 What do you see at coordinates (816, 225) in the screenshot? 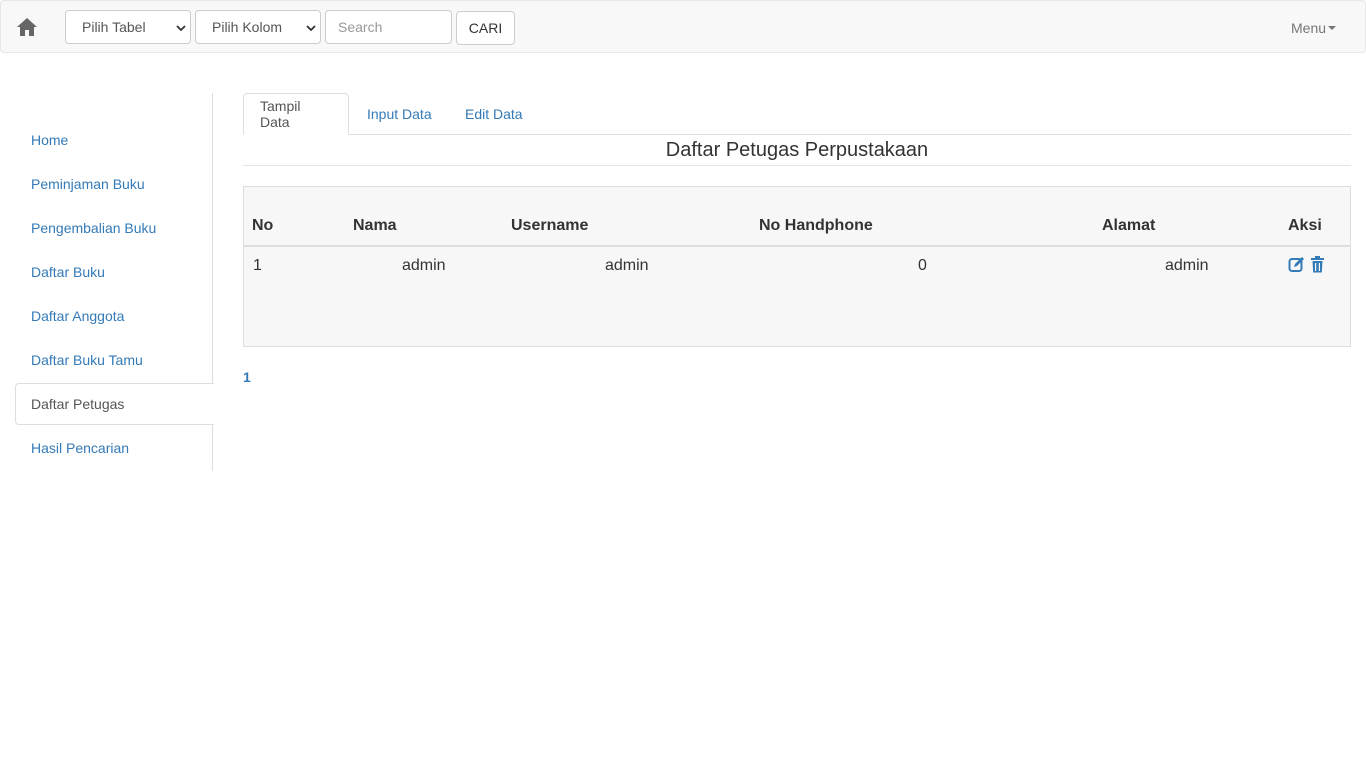
I see `column-header-no-handphone: No Handphone` at bounding box center [816, 225].